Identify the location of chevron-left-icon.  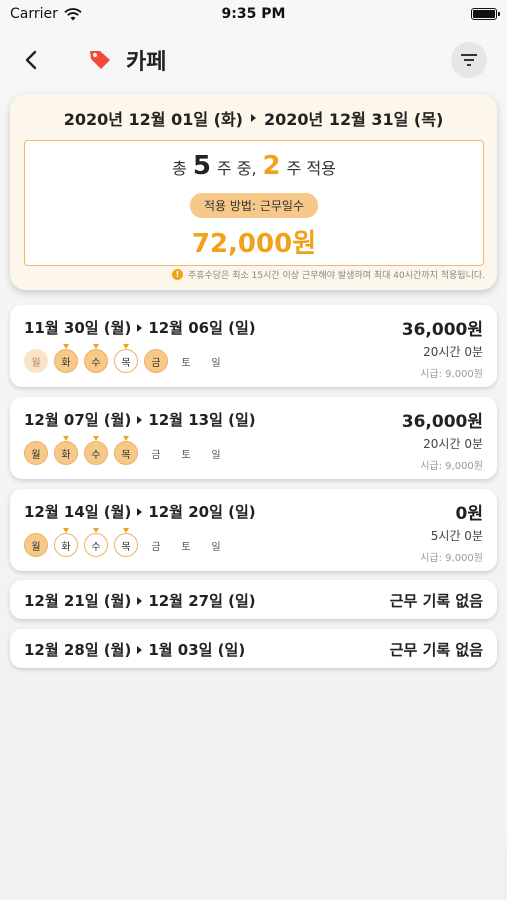
(31, 60).